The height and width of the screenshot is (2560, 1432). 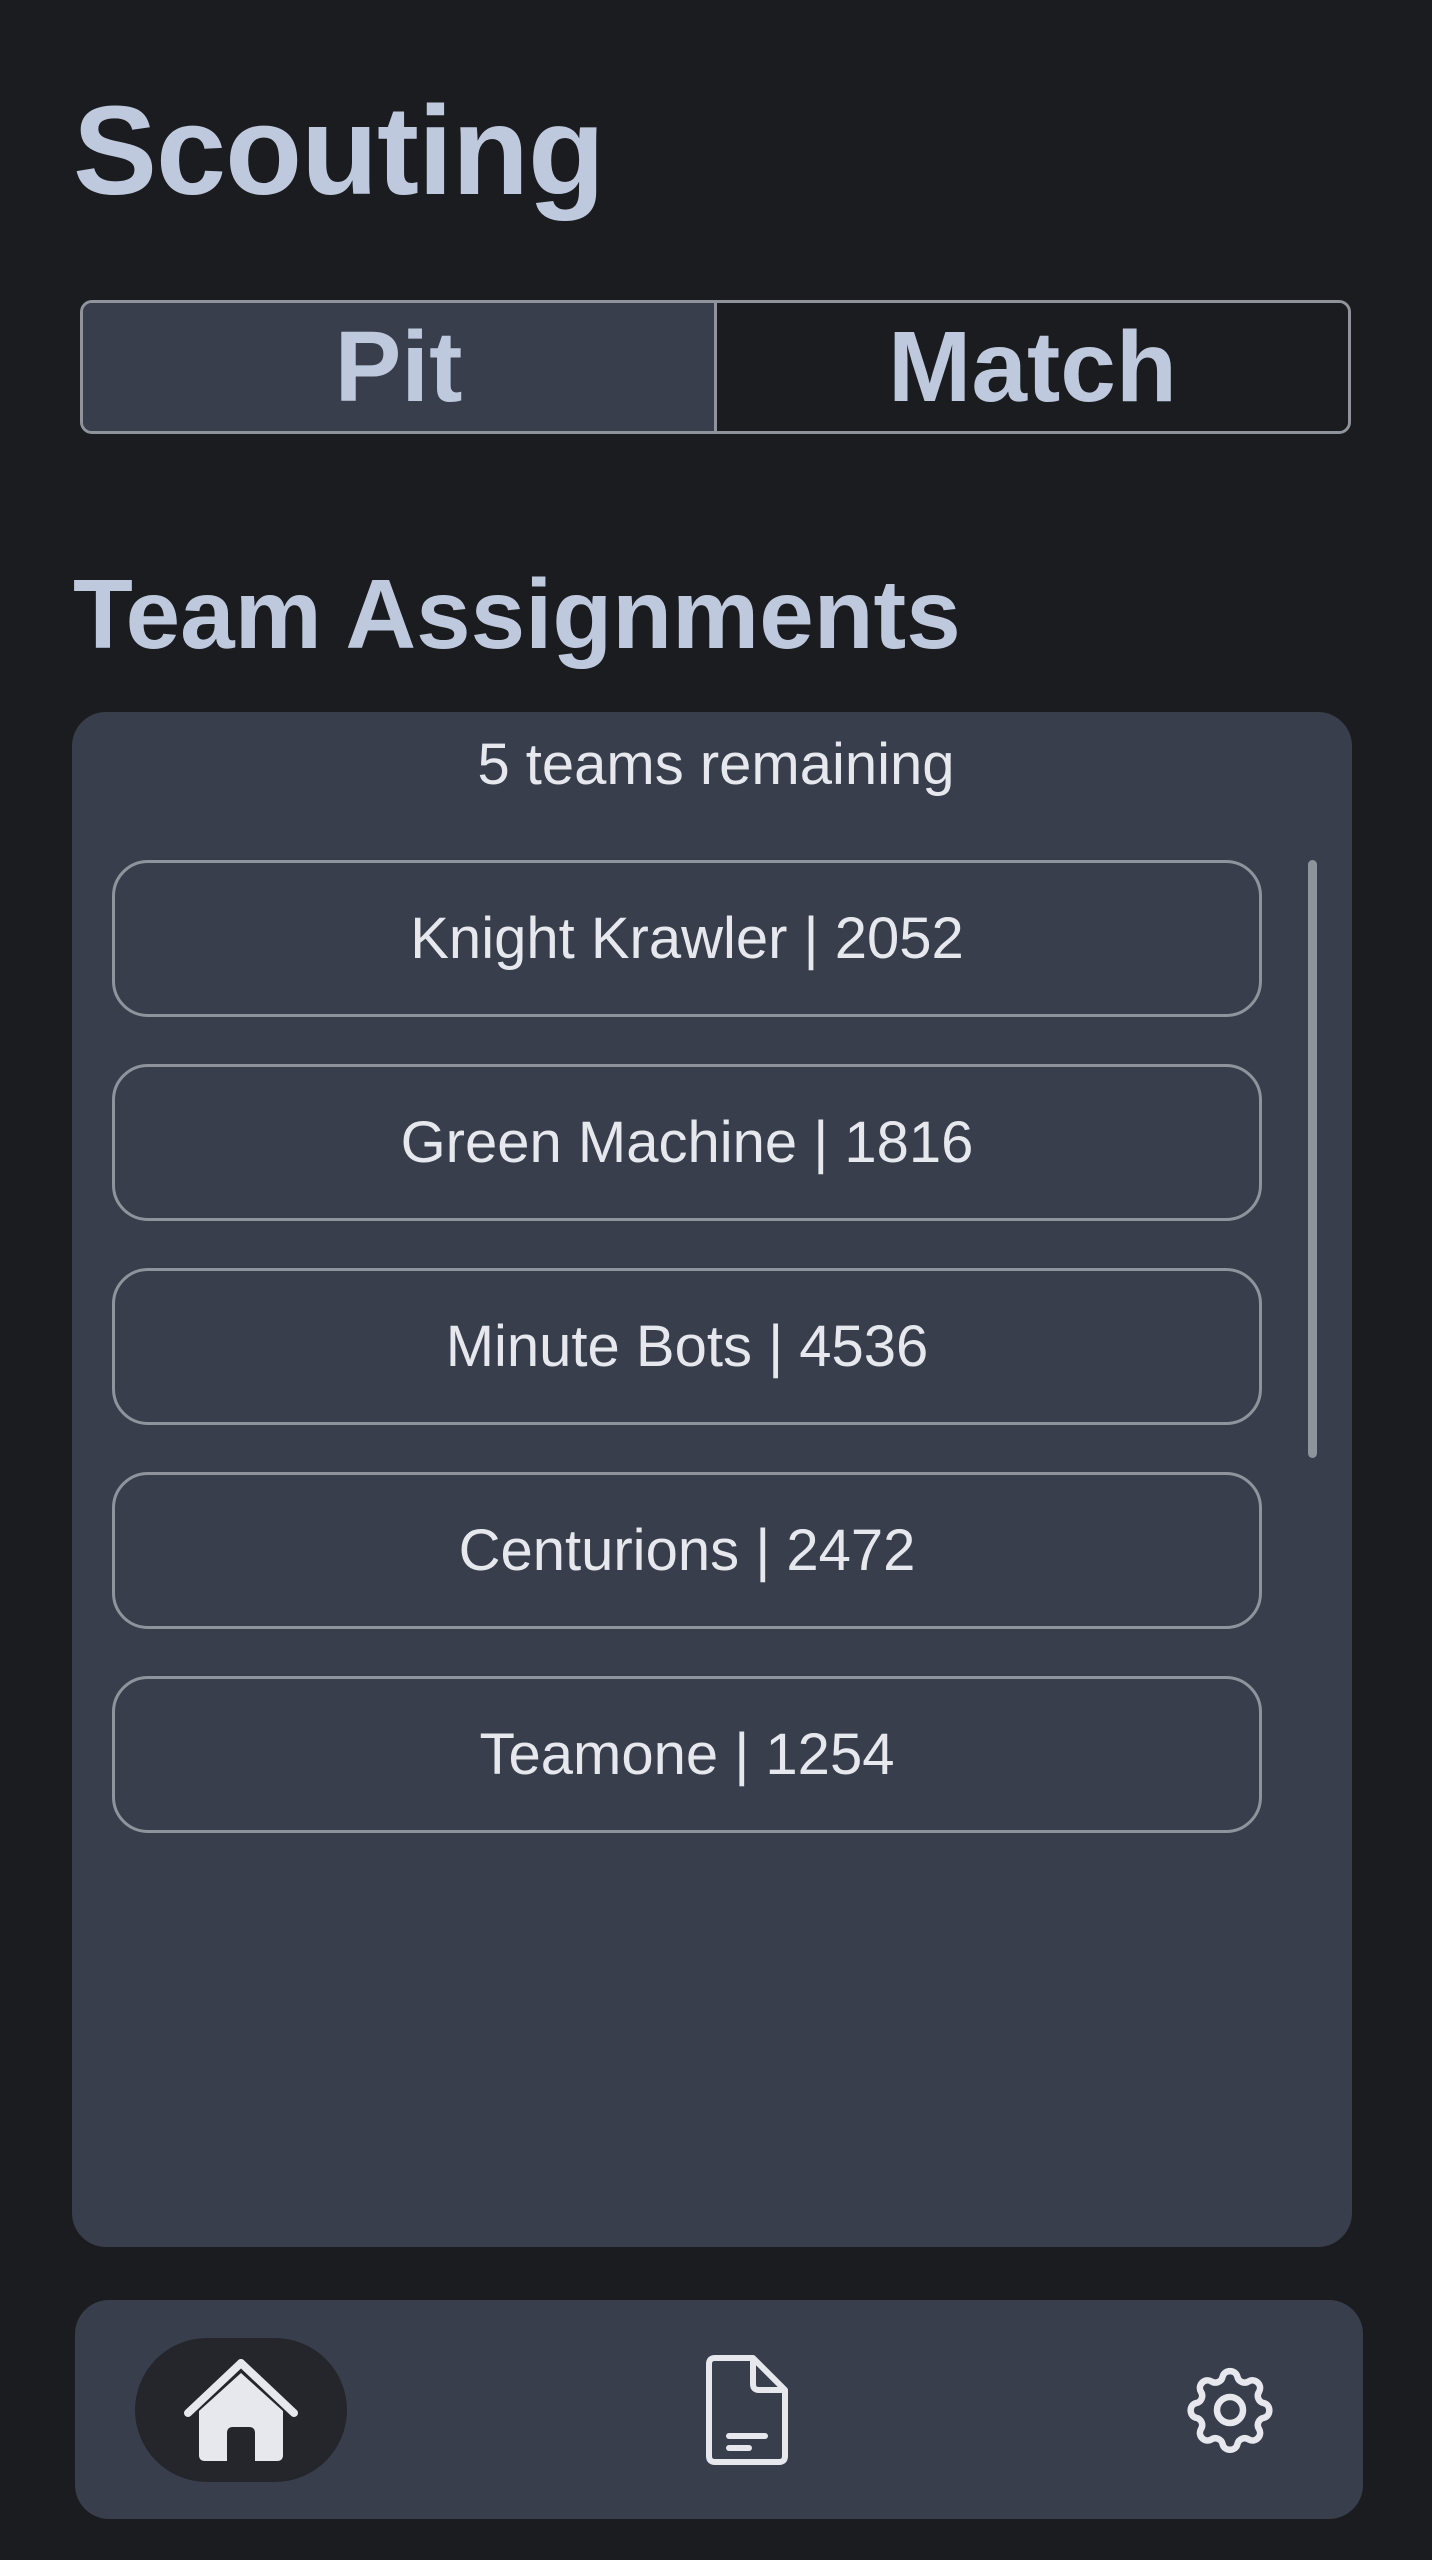 I want to click on bottom-nav-bar, so click(x=719, y=2409).